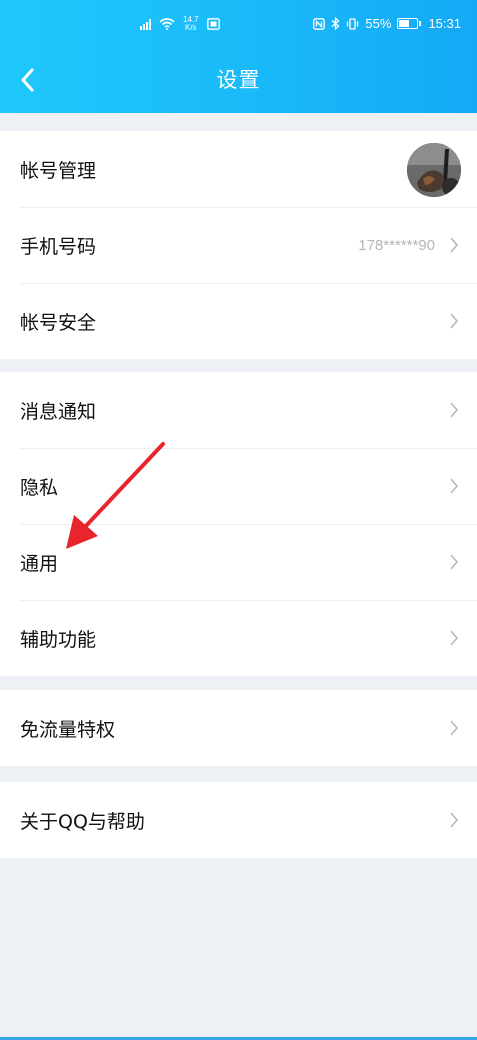 This screenshot has width=477, height=1040. What do you see at coordinates (238, 638) in the screenshot?
I see `accessibility-item: 辅助功能` at bounding box center [238, 638].